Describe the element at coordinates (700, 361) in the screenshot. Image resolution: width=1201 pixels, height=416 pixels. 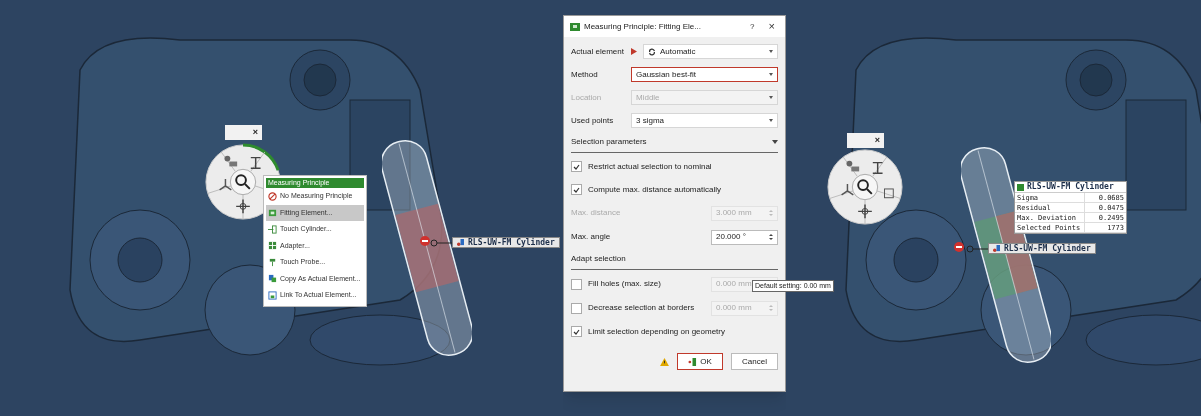
I see `ok-button: OK` at that location.